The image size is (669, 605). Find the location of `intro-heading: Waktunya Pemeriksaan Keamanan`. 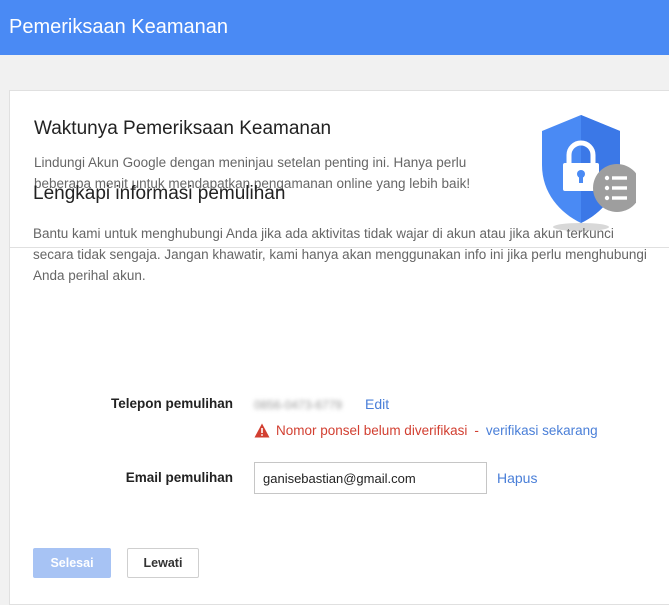

intro-heading: Waktunya Pemeriksaan Keamanan is located at coordinates (183, 128).